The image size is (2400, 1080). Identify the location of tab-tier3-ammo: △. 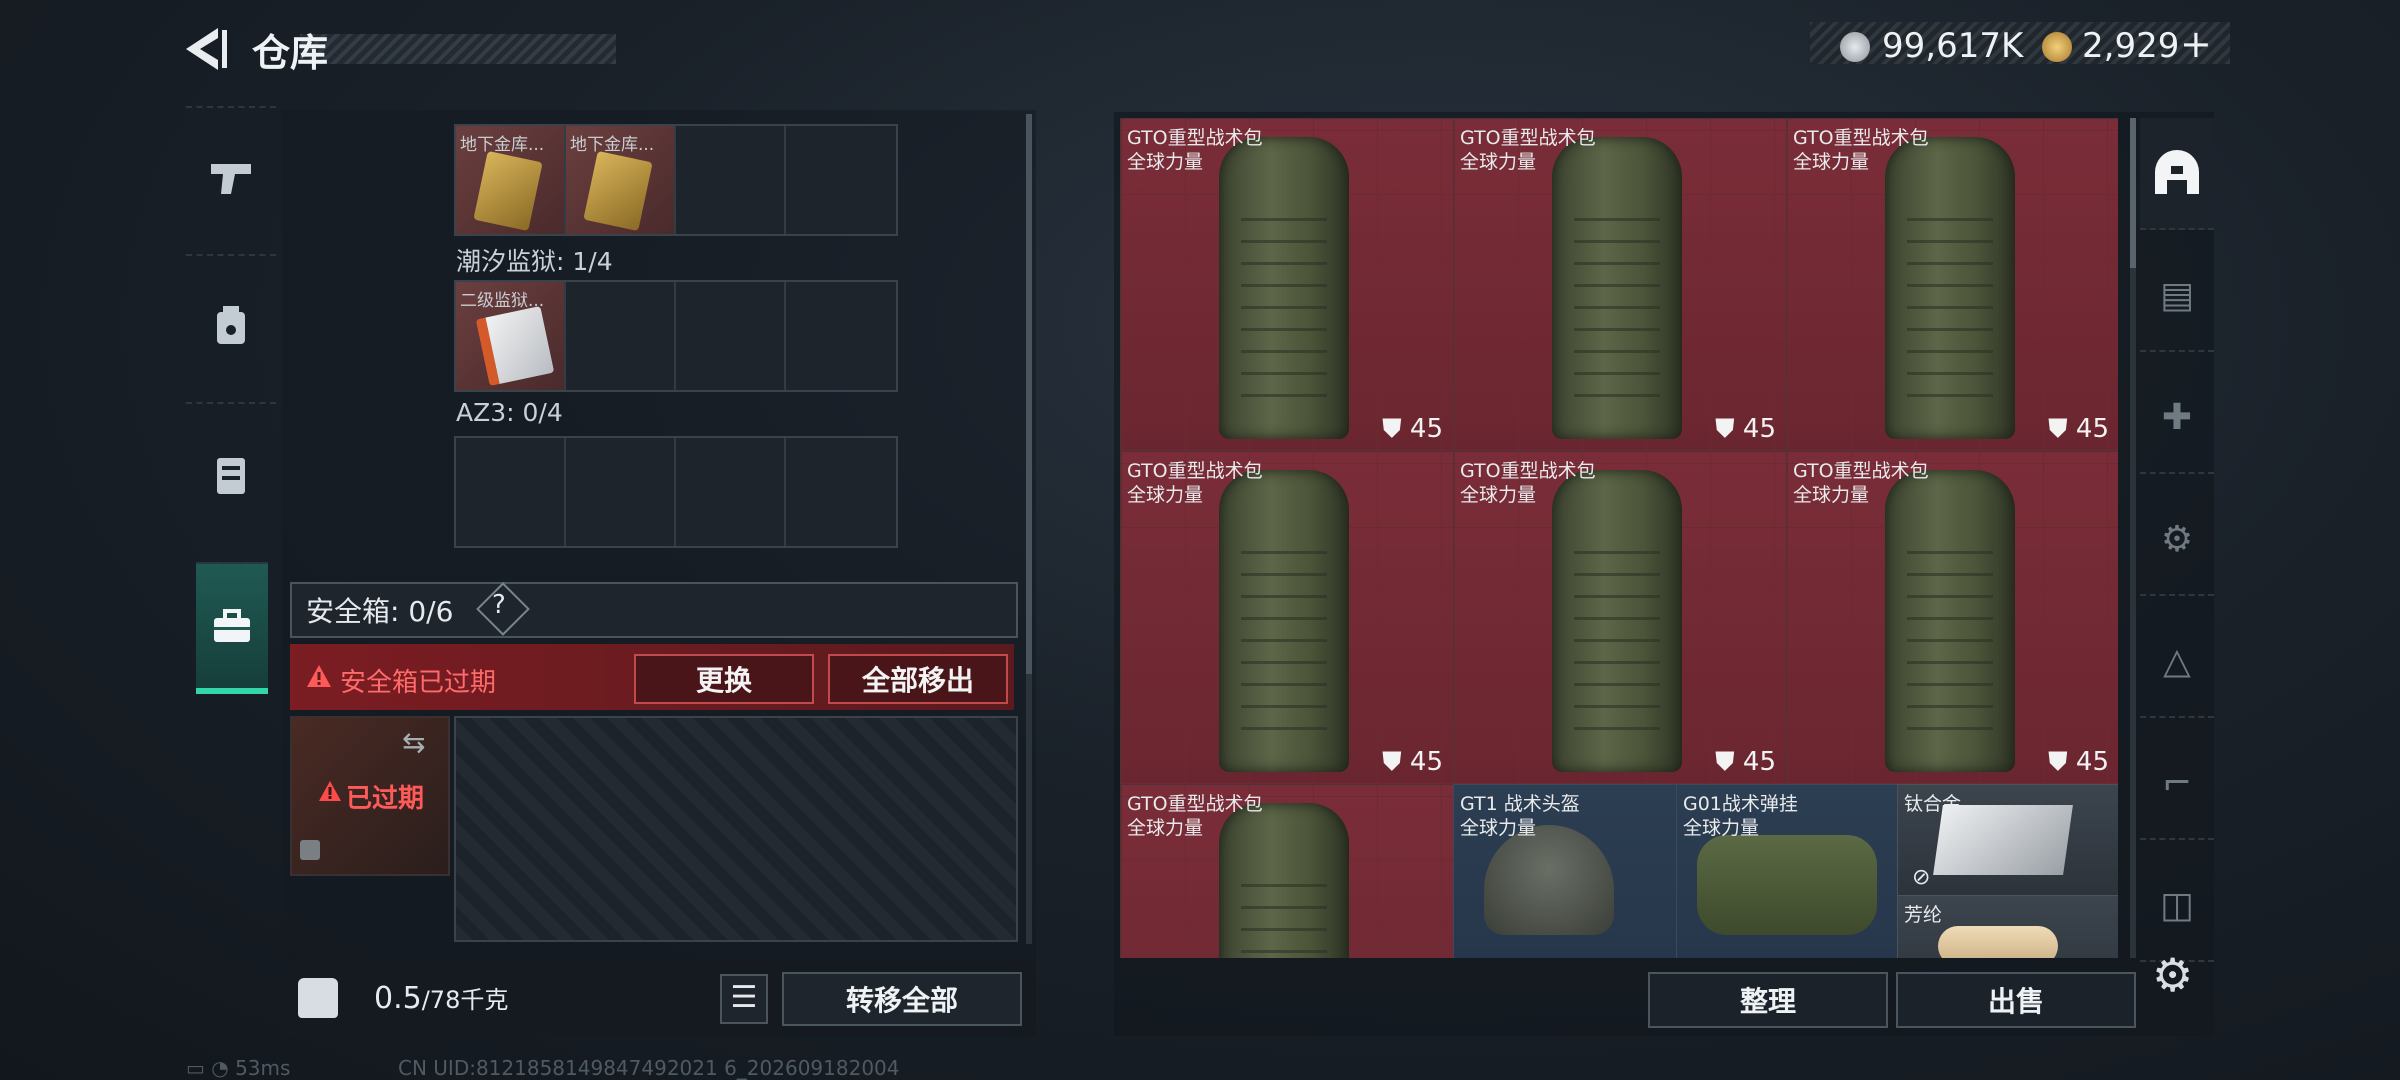
(2177, 662).